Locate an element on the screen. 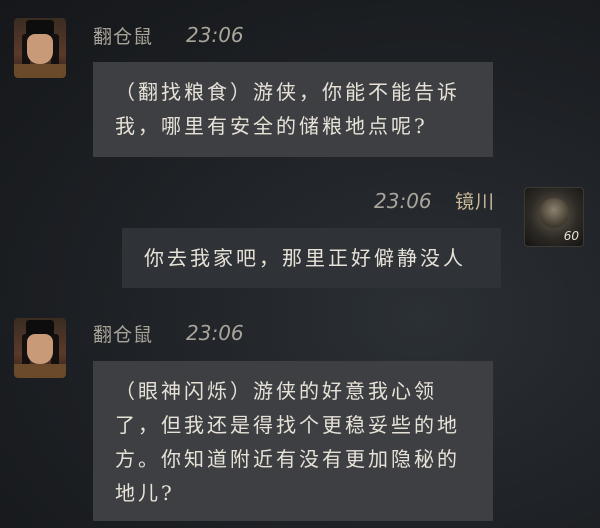 This screenshot has height=528, width=600. mask-icon is located at coordinates (554, 213).